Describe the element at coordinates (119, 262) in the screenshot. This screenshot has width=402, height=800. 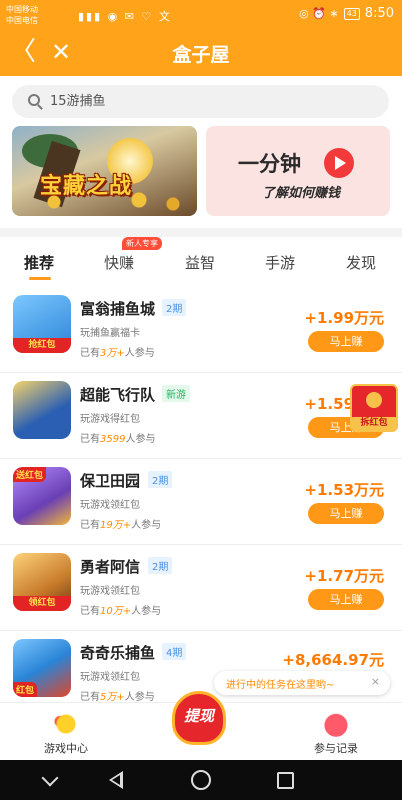
I see `tab-quick-earn: 快赚` at that location.